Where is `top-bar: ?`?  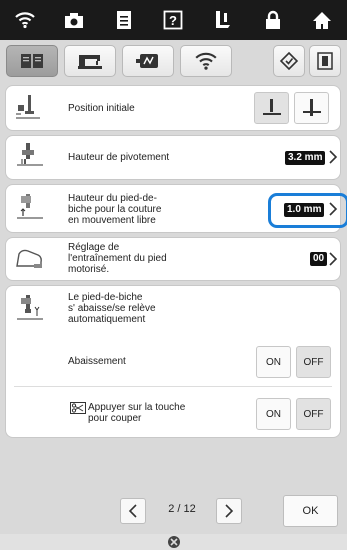 top-bar: ? is located at coordinates (173, 20).